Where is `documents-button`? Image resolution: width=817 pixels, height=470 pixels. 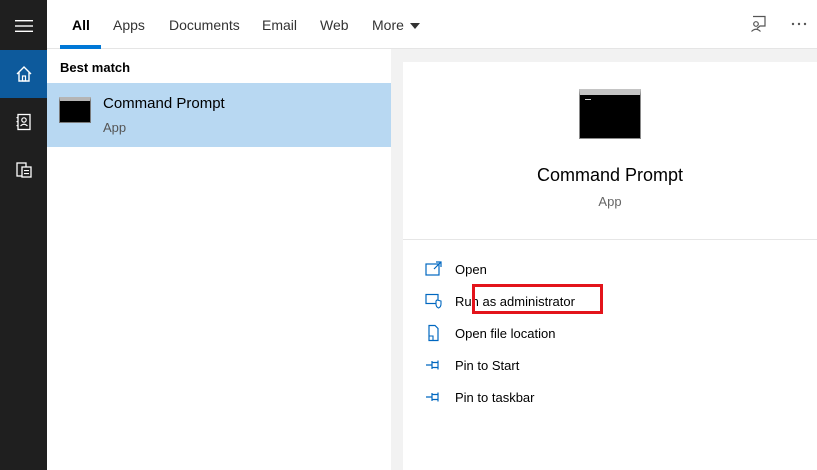
documents-button is located at coordinates (23, 170).